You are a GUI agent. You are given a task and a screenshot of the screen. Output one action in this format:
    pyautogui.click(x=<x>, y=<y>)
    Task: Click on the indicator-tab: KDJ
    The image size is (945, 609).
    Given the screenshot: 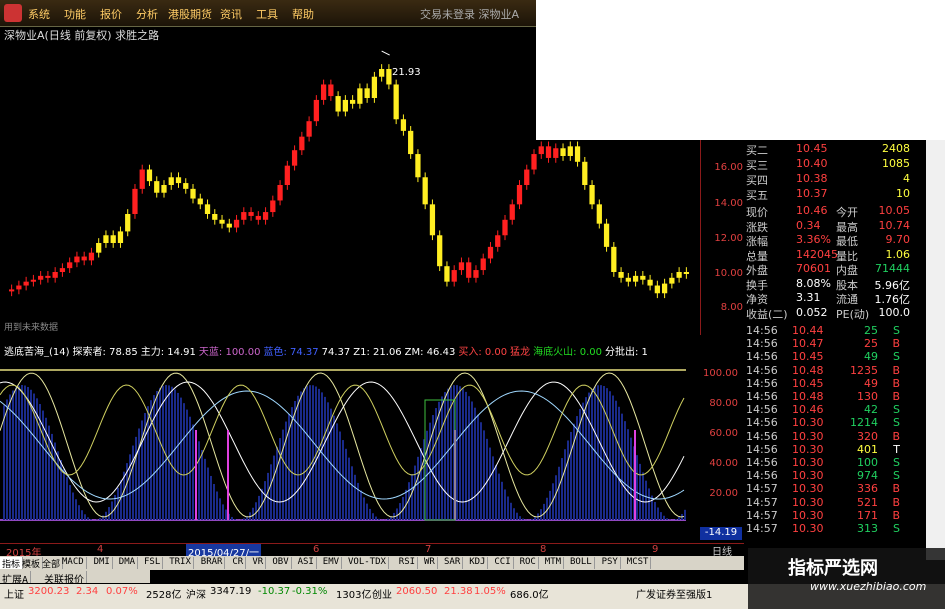 What is the action you would take?
    pyautogui.click(x=478, y=563)
    